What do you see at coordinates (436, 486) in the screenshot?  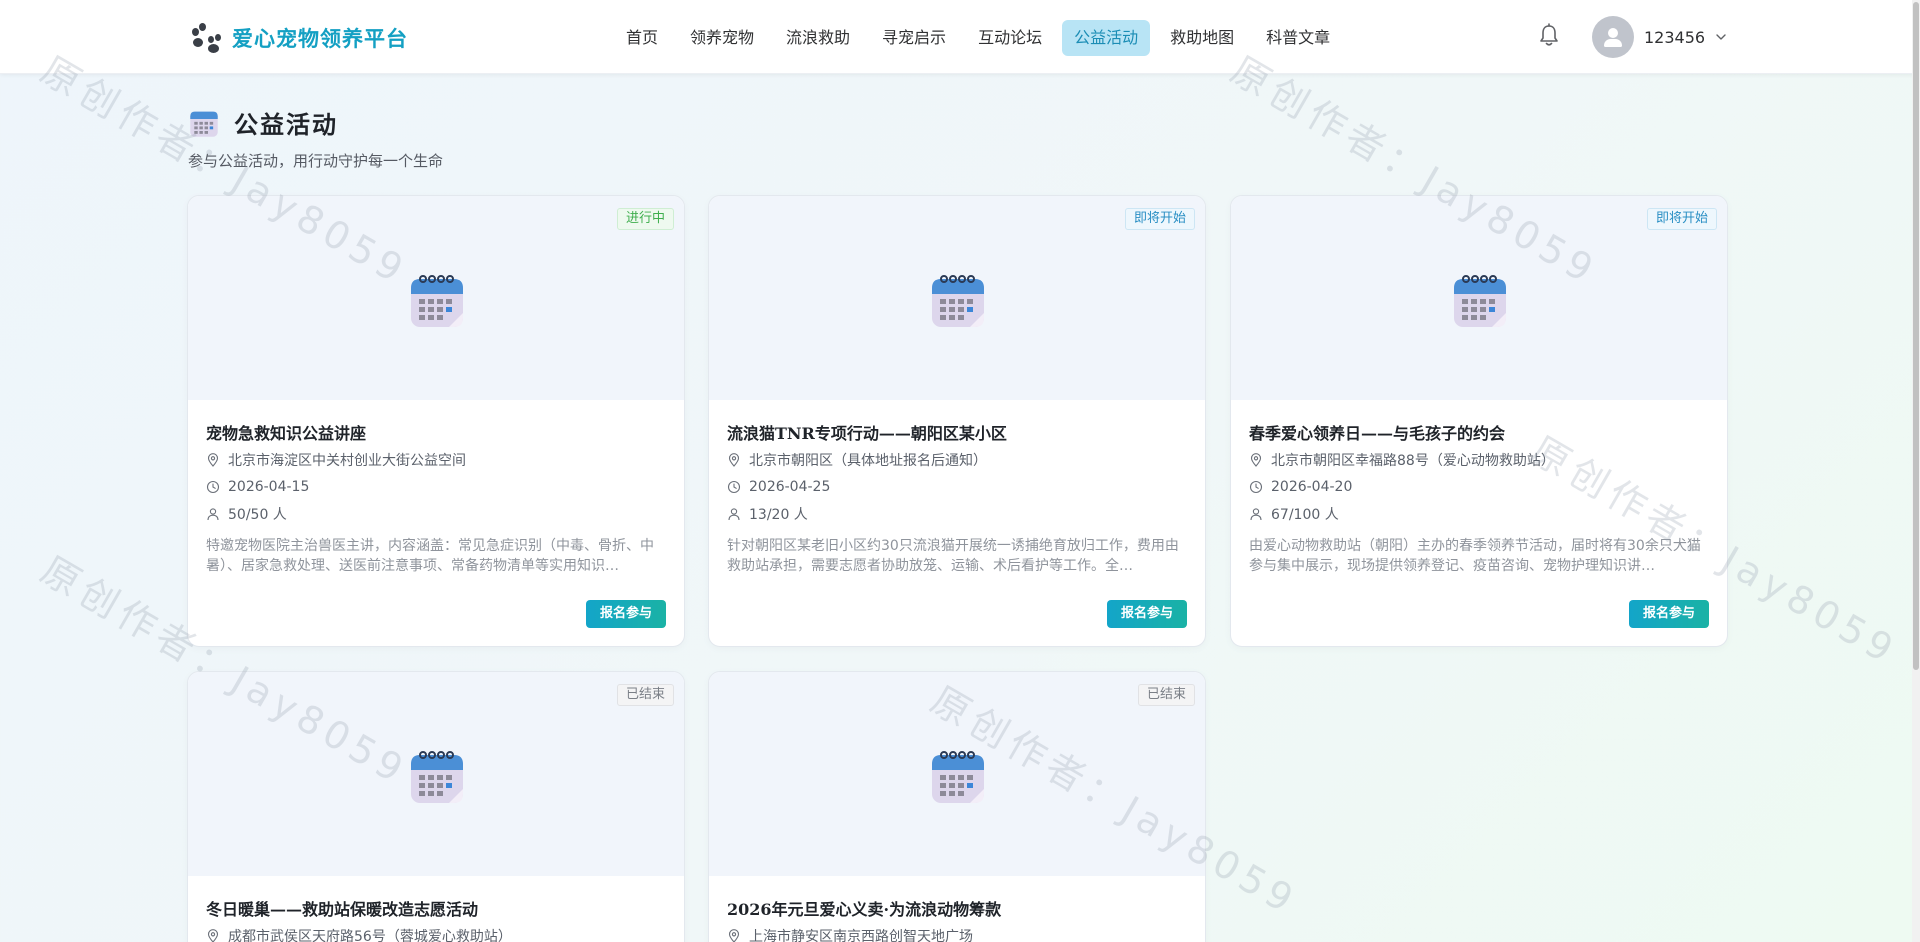 I see `event-date: 2026-04-15` at bounding box center [436, 486].